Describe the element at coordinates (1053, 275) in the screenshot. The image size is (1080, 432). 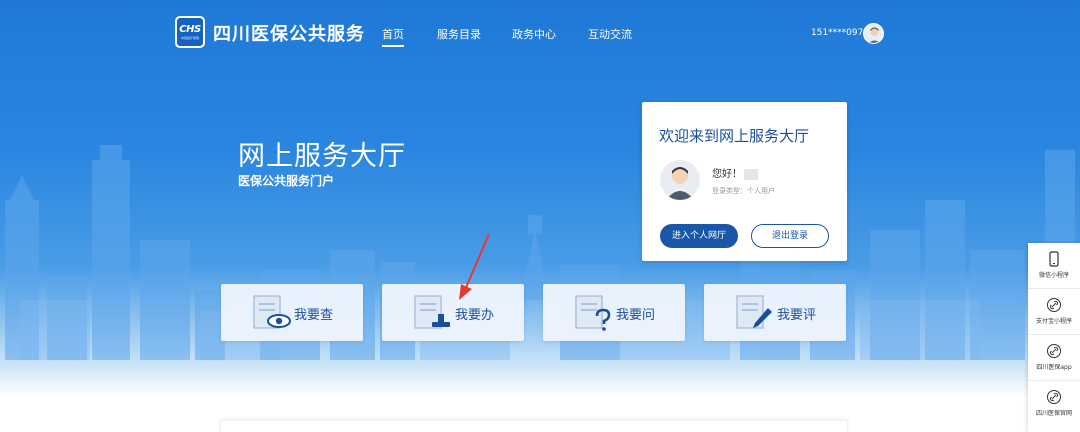
I see `side-item-label: 微信小程序` at that location.